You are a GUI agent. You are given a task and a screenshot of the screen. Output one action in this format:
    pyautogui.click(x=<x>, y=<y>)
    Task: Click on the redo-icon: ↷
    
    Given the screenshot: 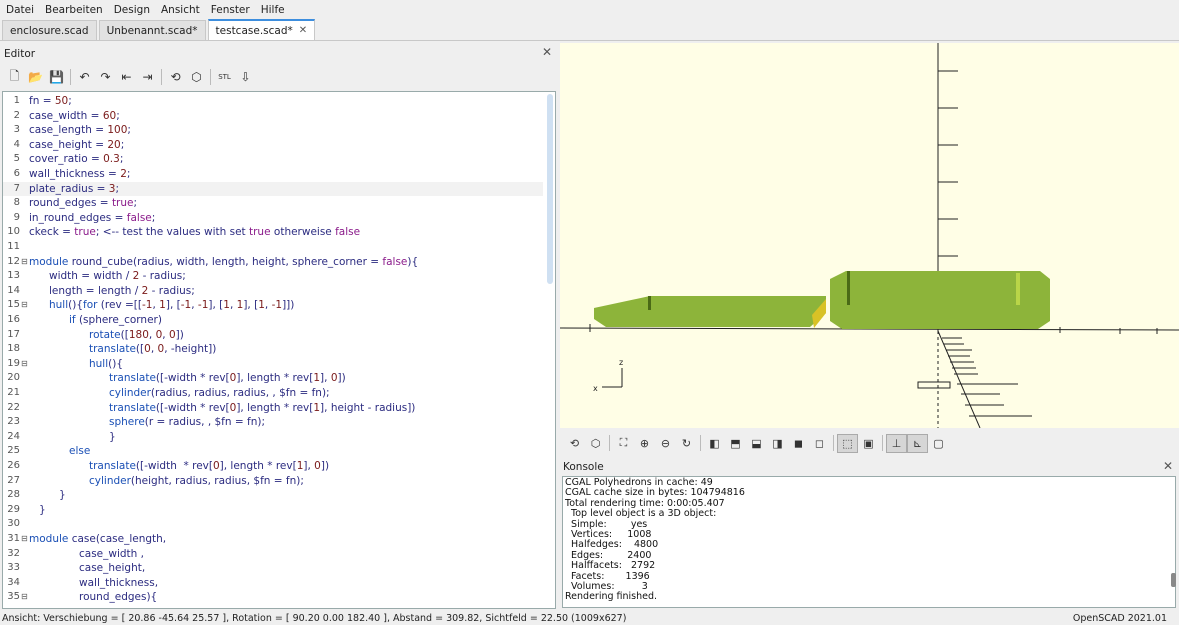 What is the action you would take?
    pyautogui.click(x=105, y=77)
    